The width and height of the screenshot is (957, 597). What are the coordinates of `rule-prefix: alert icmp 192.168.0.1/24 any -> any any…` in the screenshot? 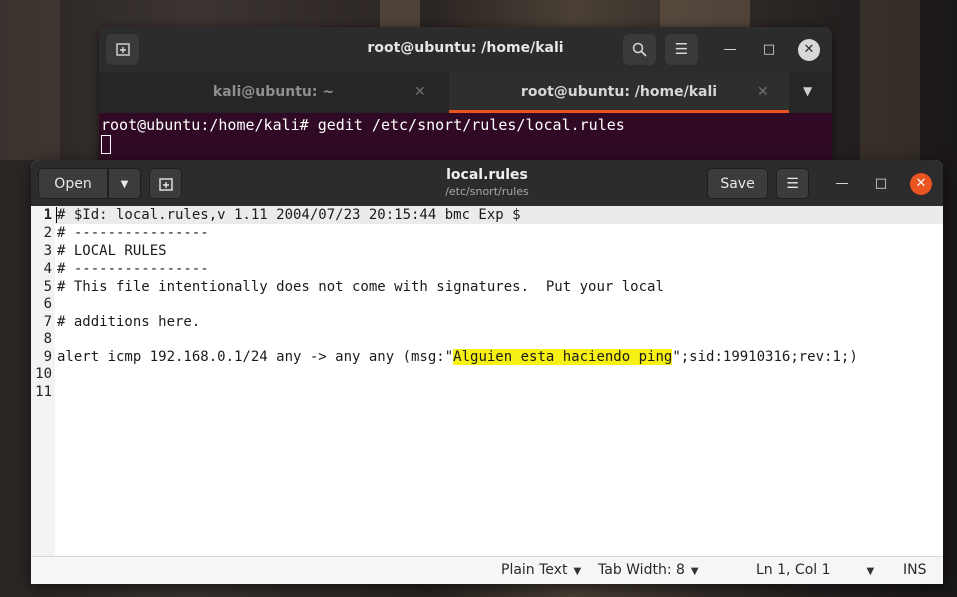 It's located at (255, 357).